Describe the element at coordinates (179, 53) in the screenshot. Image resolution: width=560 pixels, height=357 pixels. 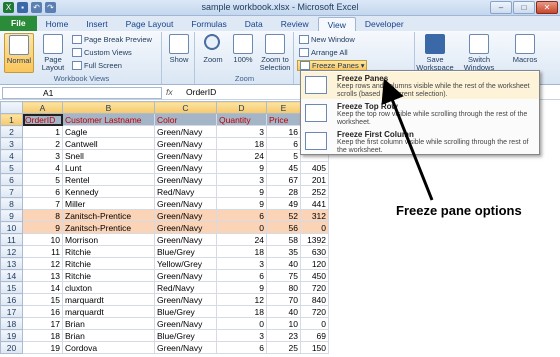
I see `show-button: Show` at that location.